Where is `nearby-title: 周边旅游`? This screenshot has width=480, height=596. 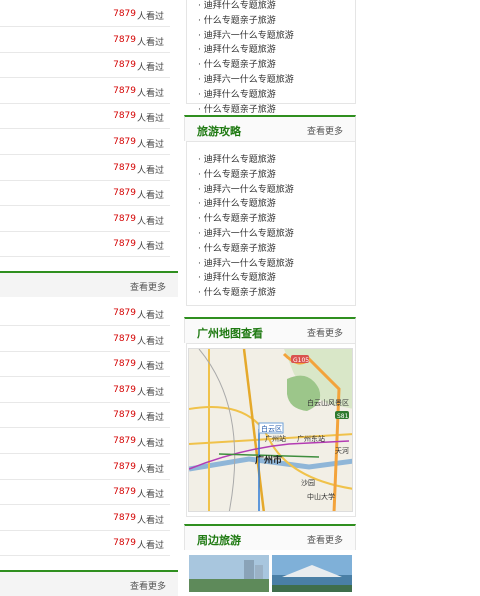 nearby-title: 周边旅游 is located at coordinates (219, 540).